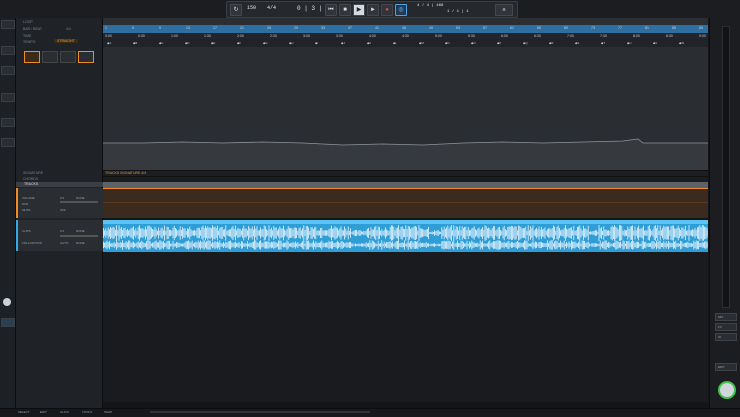 This screenshot has height=417, width=740. Describe the element at coordinates (369, 43) in the screenshot. I see `marker: ◆K` at that location.